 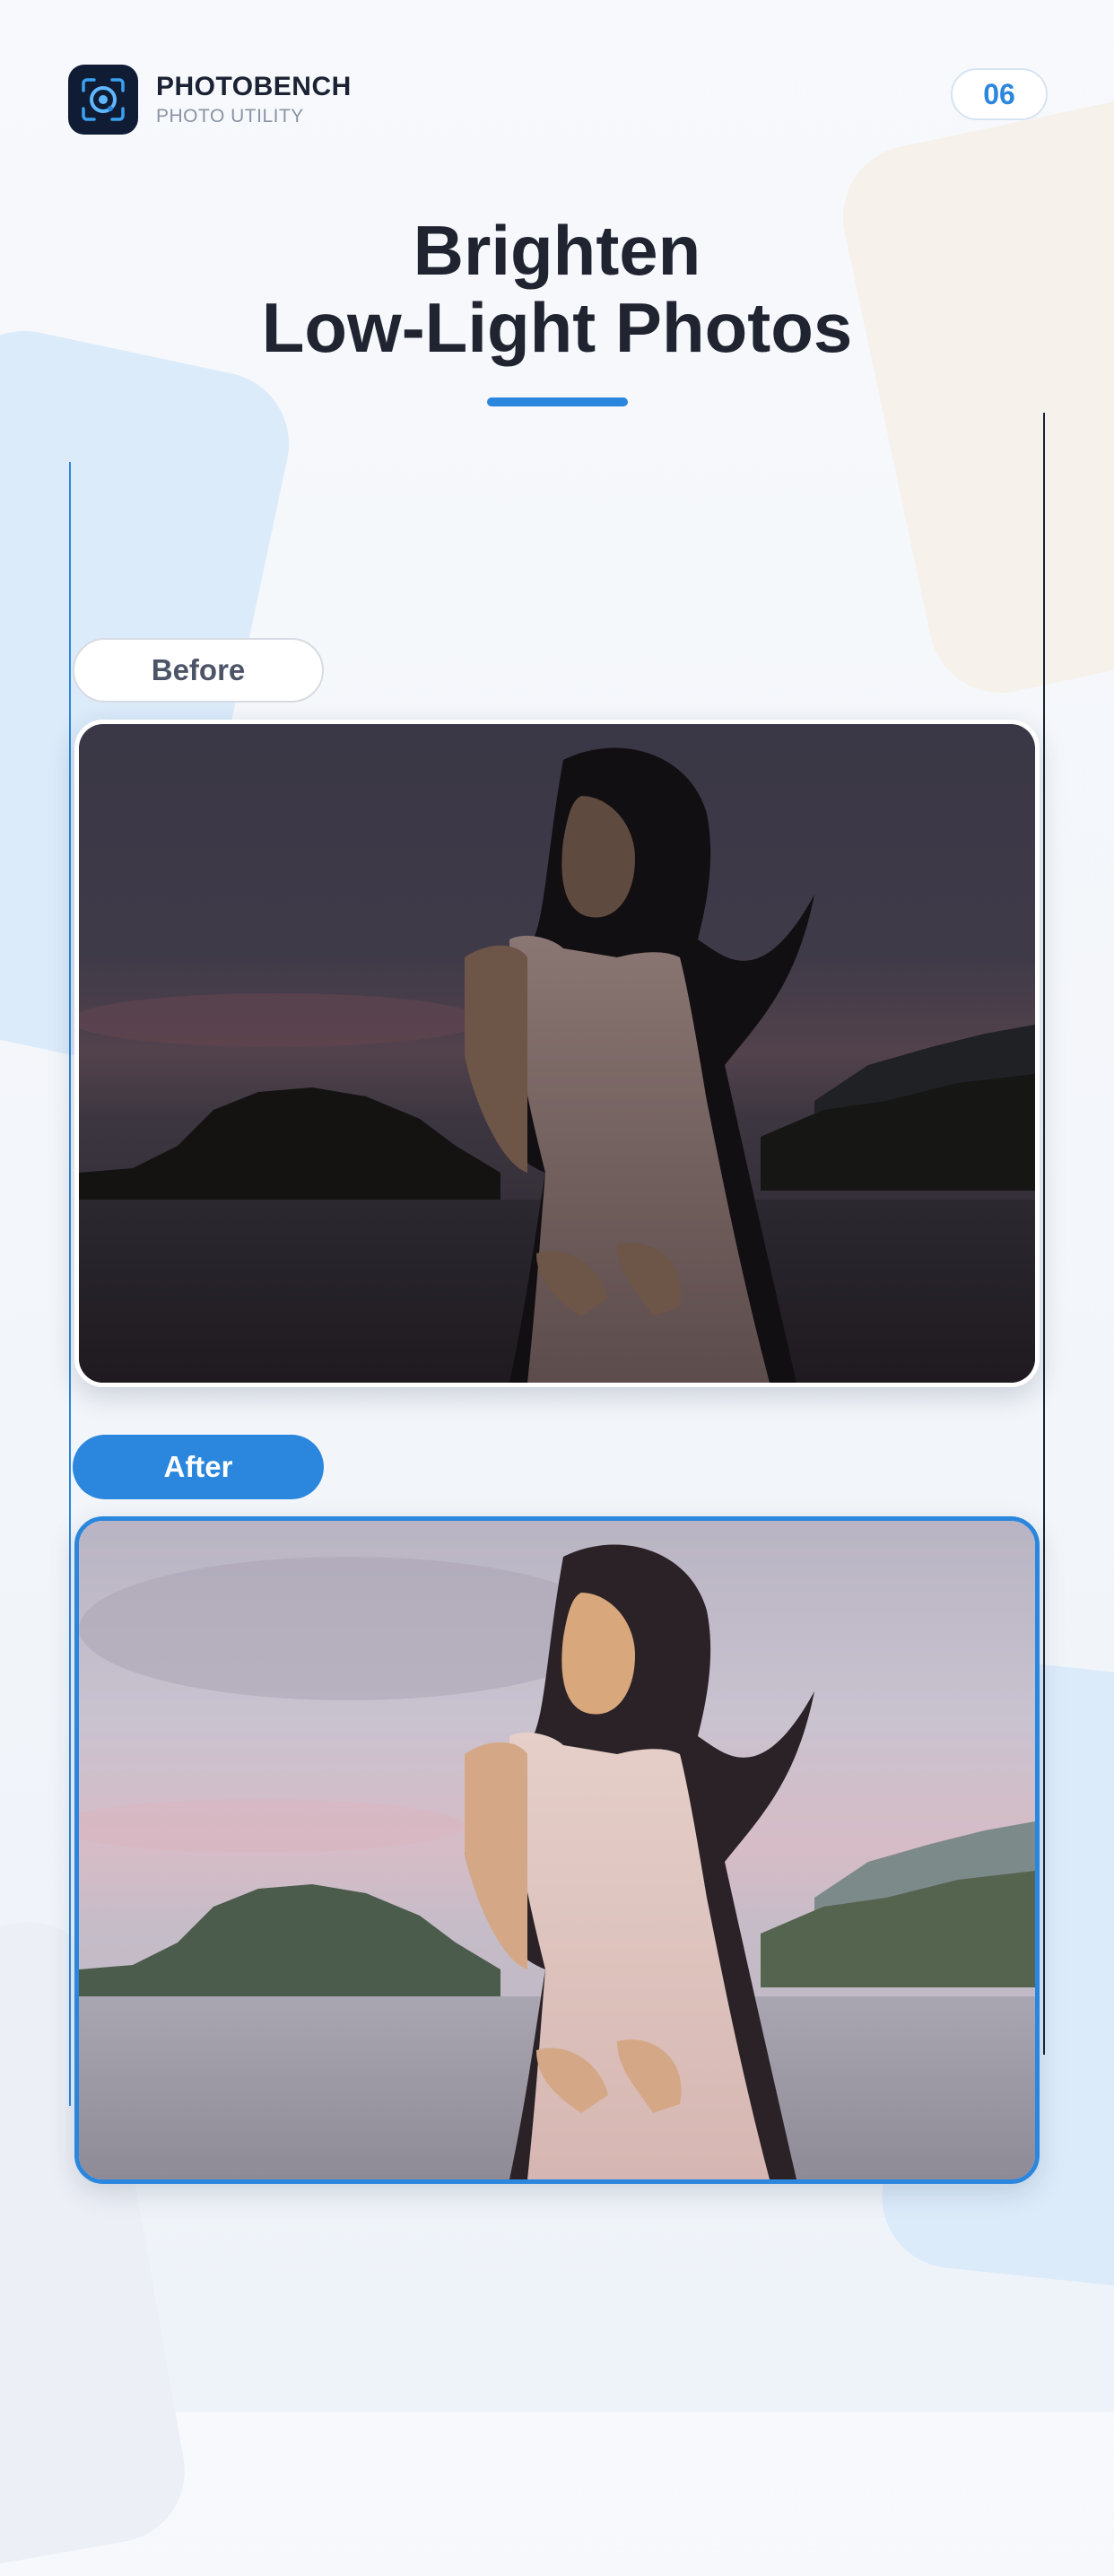 I want to click on background-shape, so click(x=972, y=394).